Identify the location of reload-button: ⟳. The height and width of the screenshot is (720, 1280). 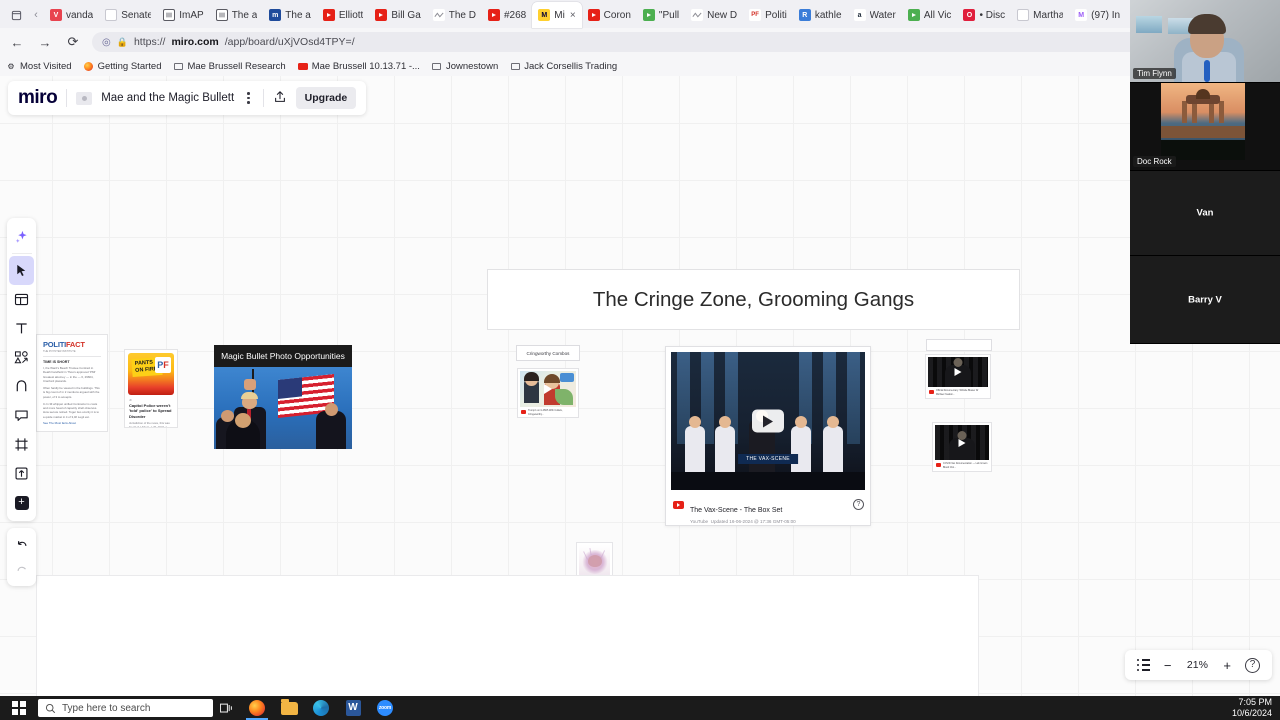
(73, 42).